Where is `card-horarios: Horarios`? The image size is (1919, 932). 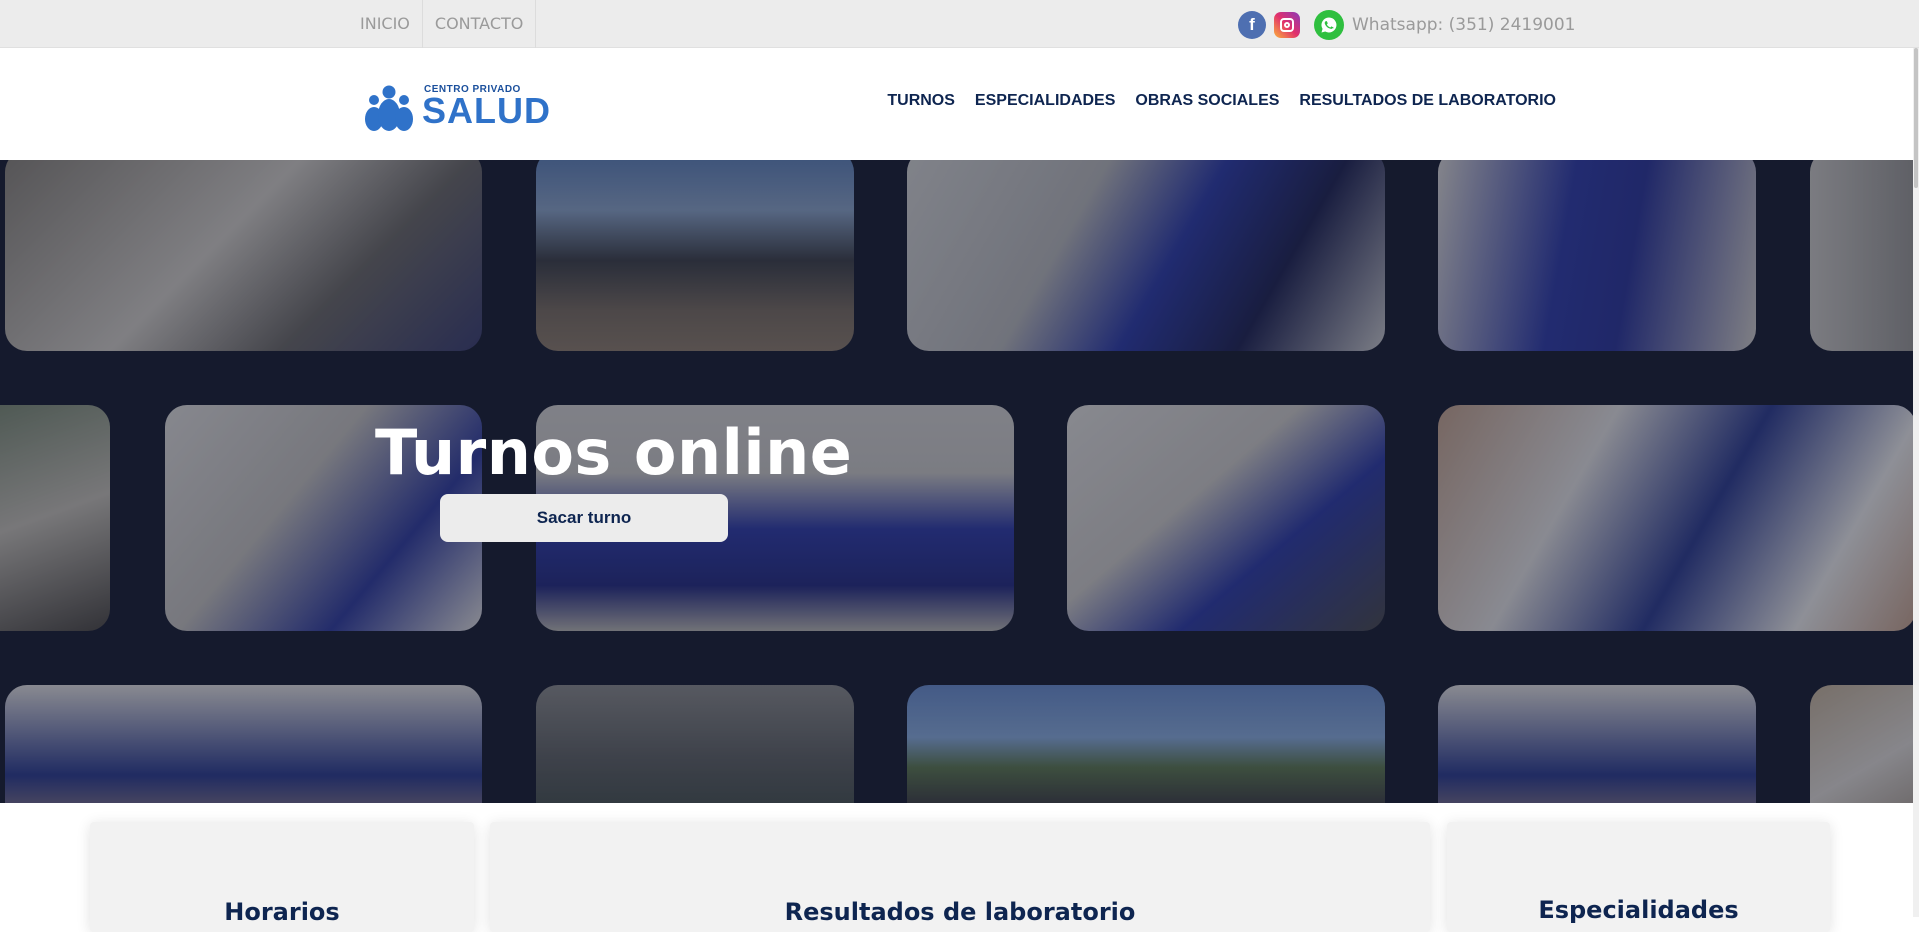
card-horarios: Horarios is located at coordinates (282, 877).